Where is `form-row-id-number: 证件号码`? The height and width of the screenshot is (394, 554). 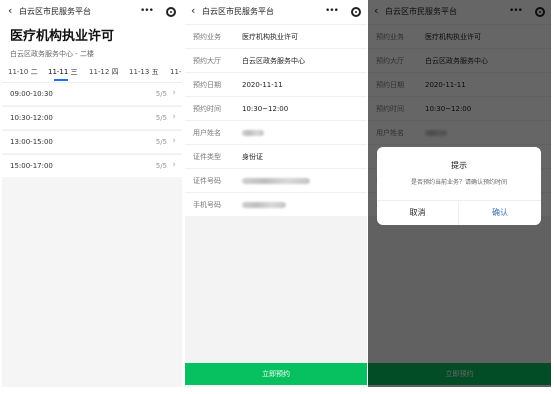
form-row-id-number: 证件号码 is located at coordinates (276, 180).